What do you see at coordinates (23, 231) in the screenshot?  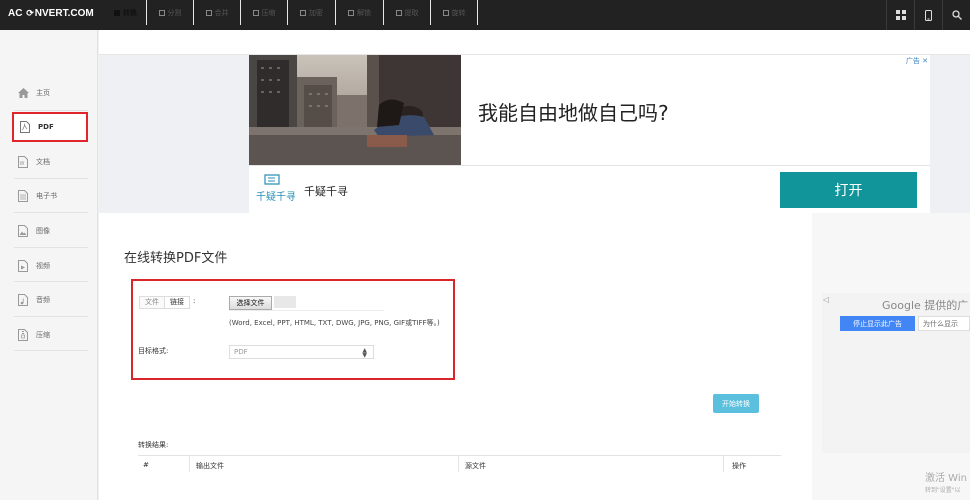 I see `image-icon` at bounding box center [23, 231].